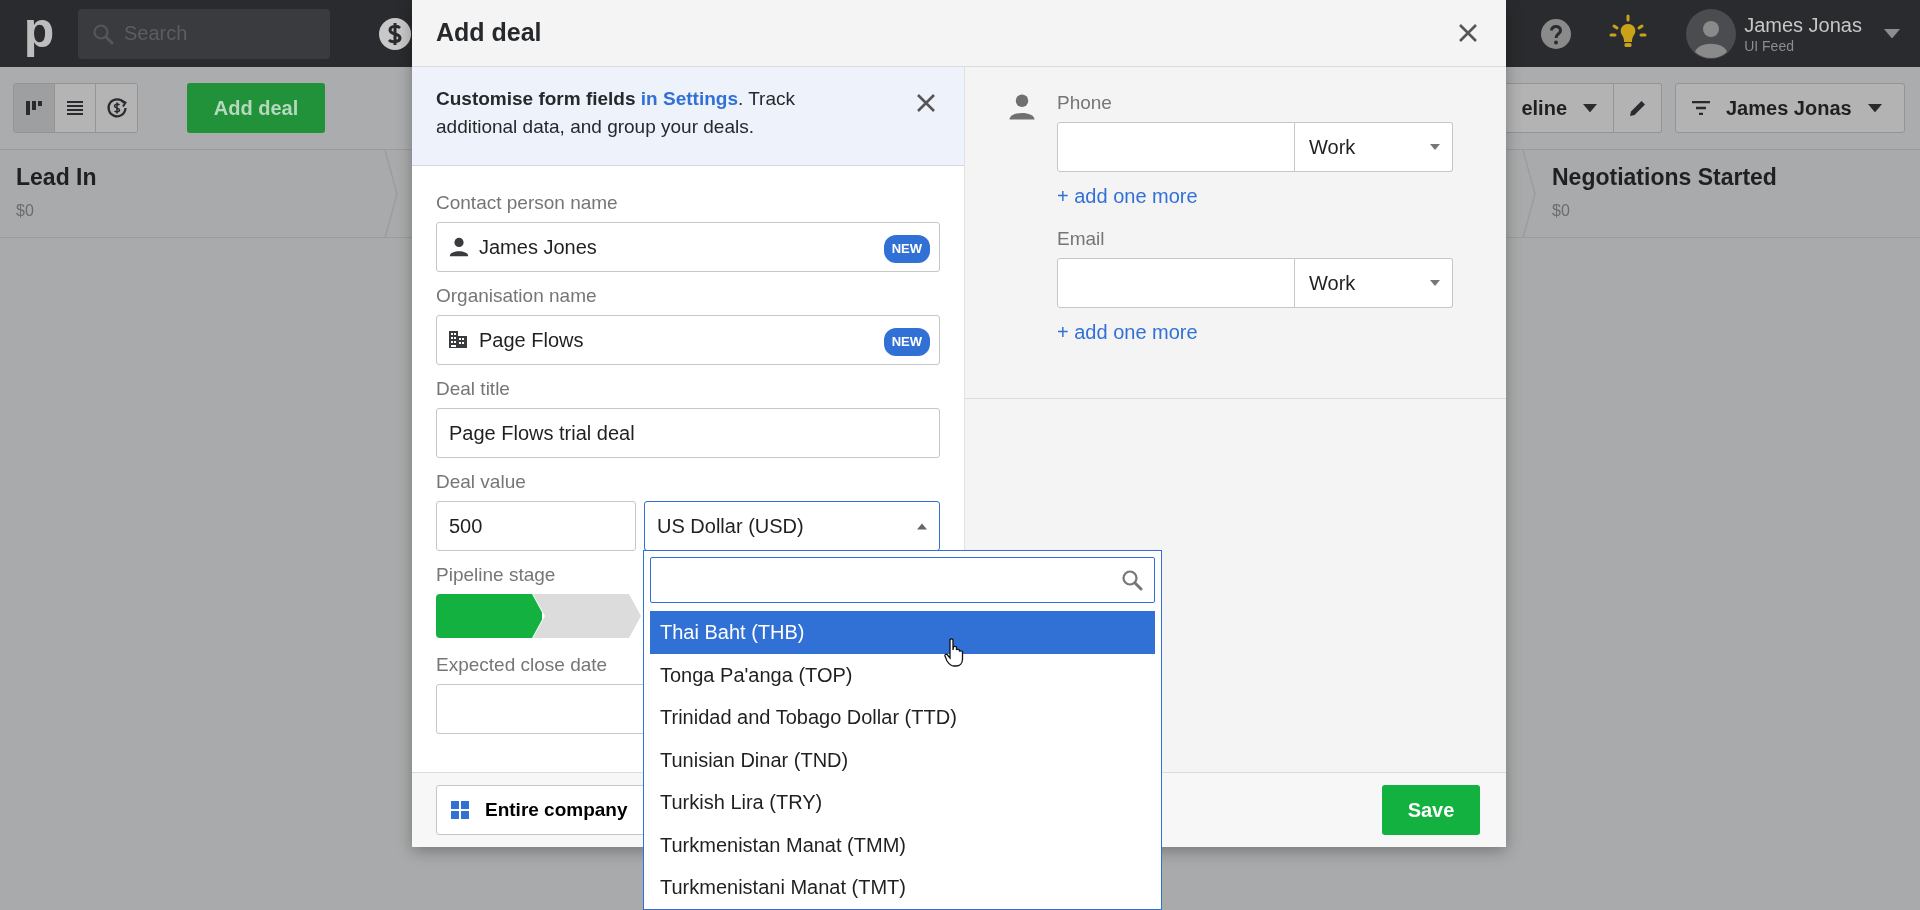 Image resolution: width=1920 pixels, height=910 pixels. Describe the element at coordinates (1769, 45) in the screenshot. I see `company-name: UI Feed` at that location.